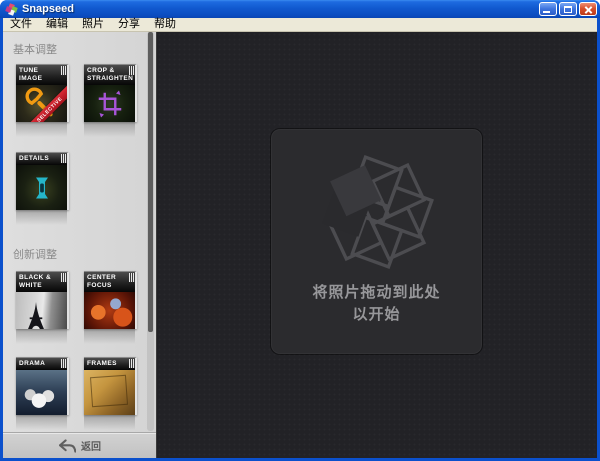 The image size is (600, 461). What do you see at coordinates (93, 24) in the screenshot?
I see `menu-photo: 照片` at bounding box center [93, 24].